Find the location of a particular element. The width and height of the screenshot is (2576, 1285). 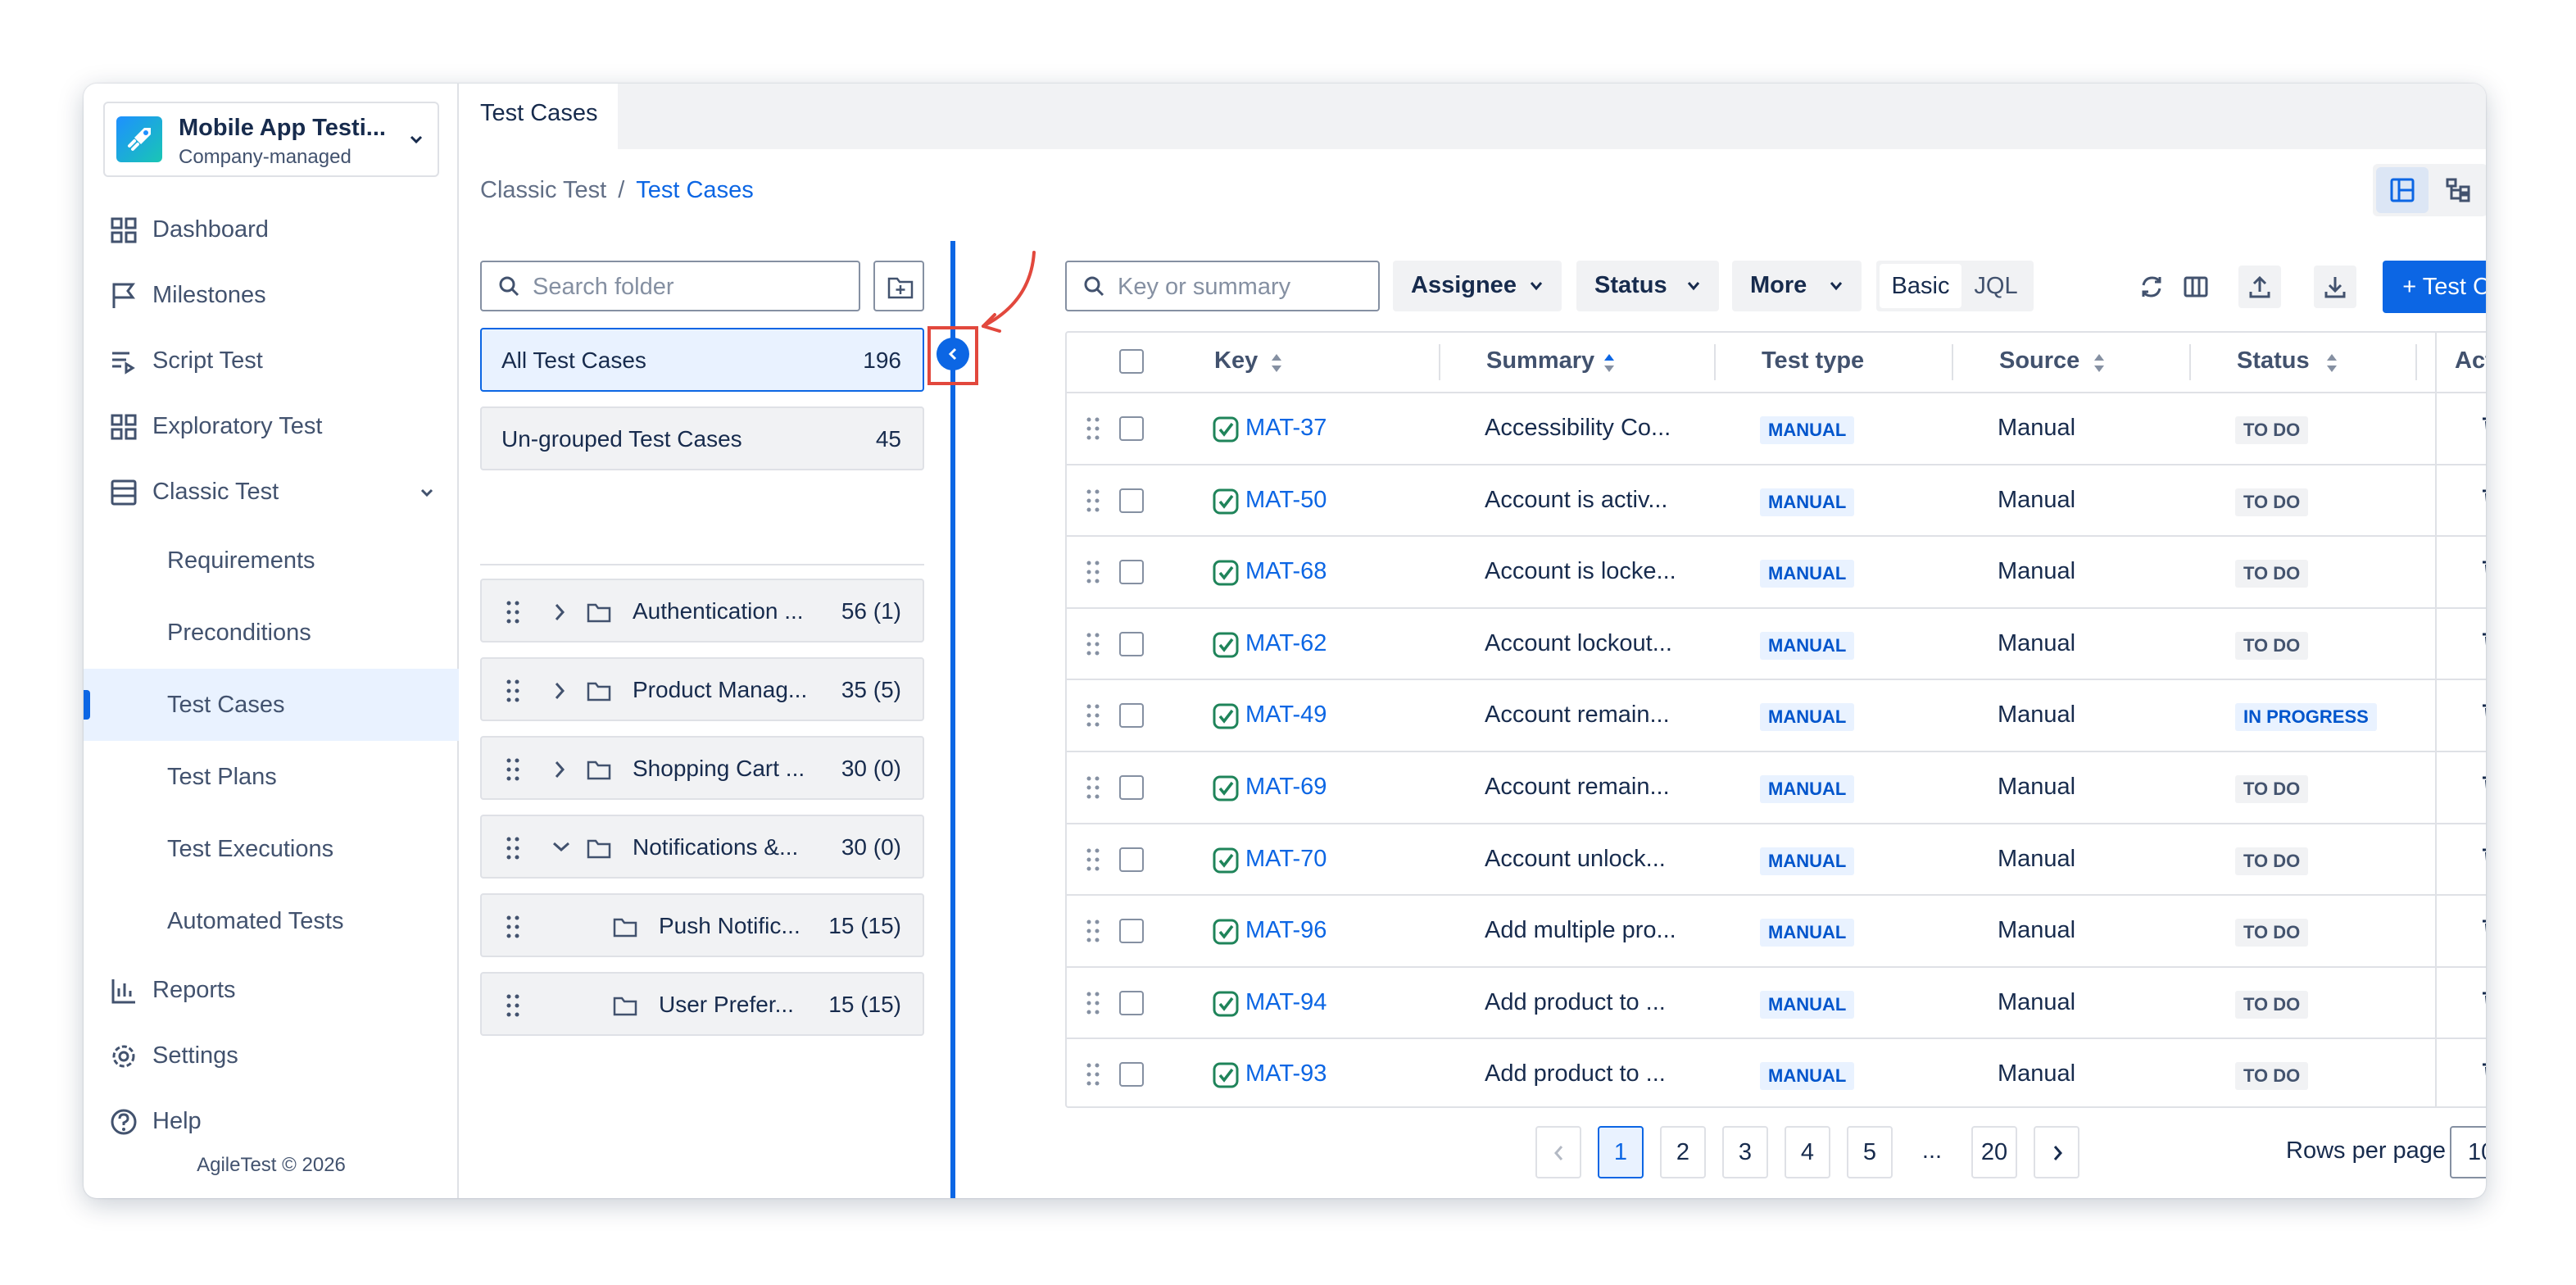

table-row: MAT-70 Account unlock... MANUAL Manual TO DO is located at coordinates (1777, 859).